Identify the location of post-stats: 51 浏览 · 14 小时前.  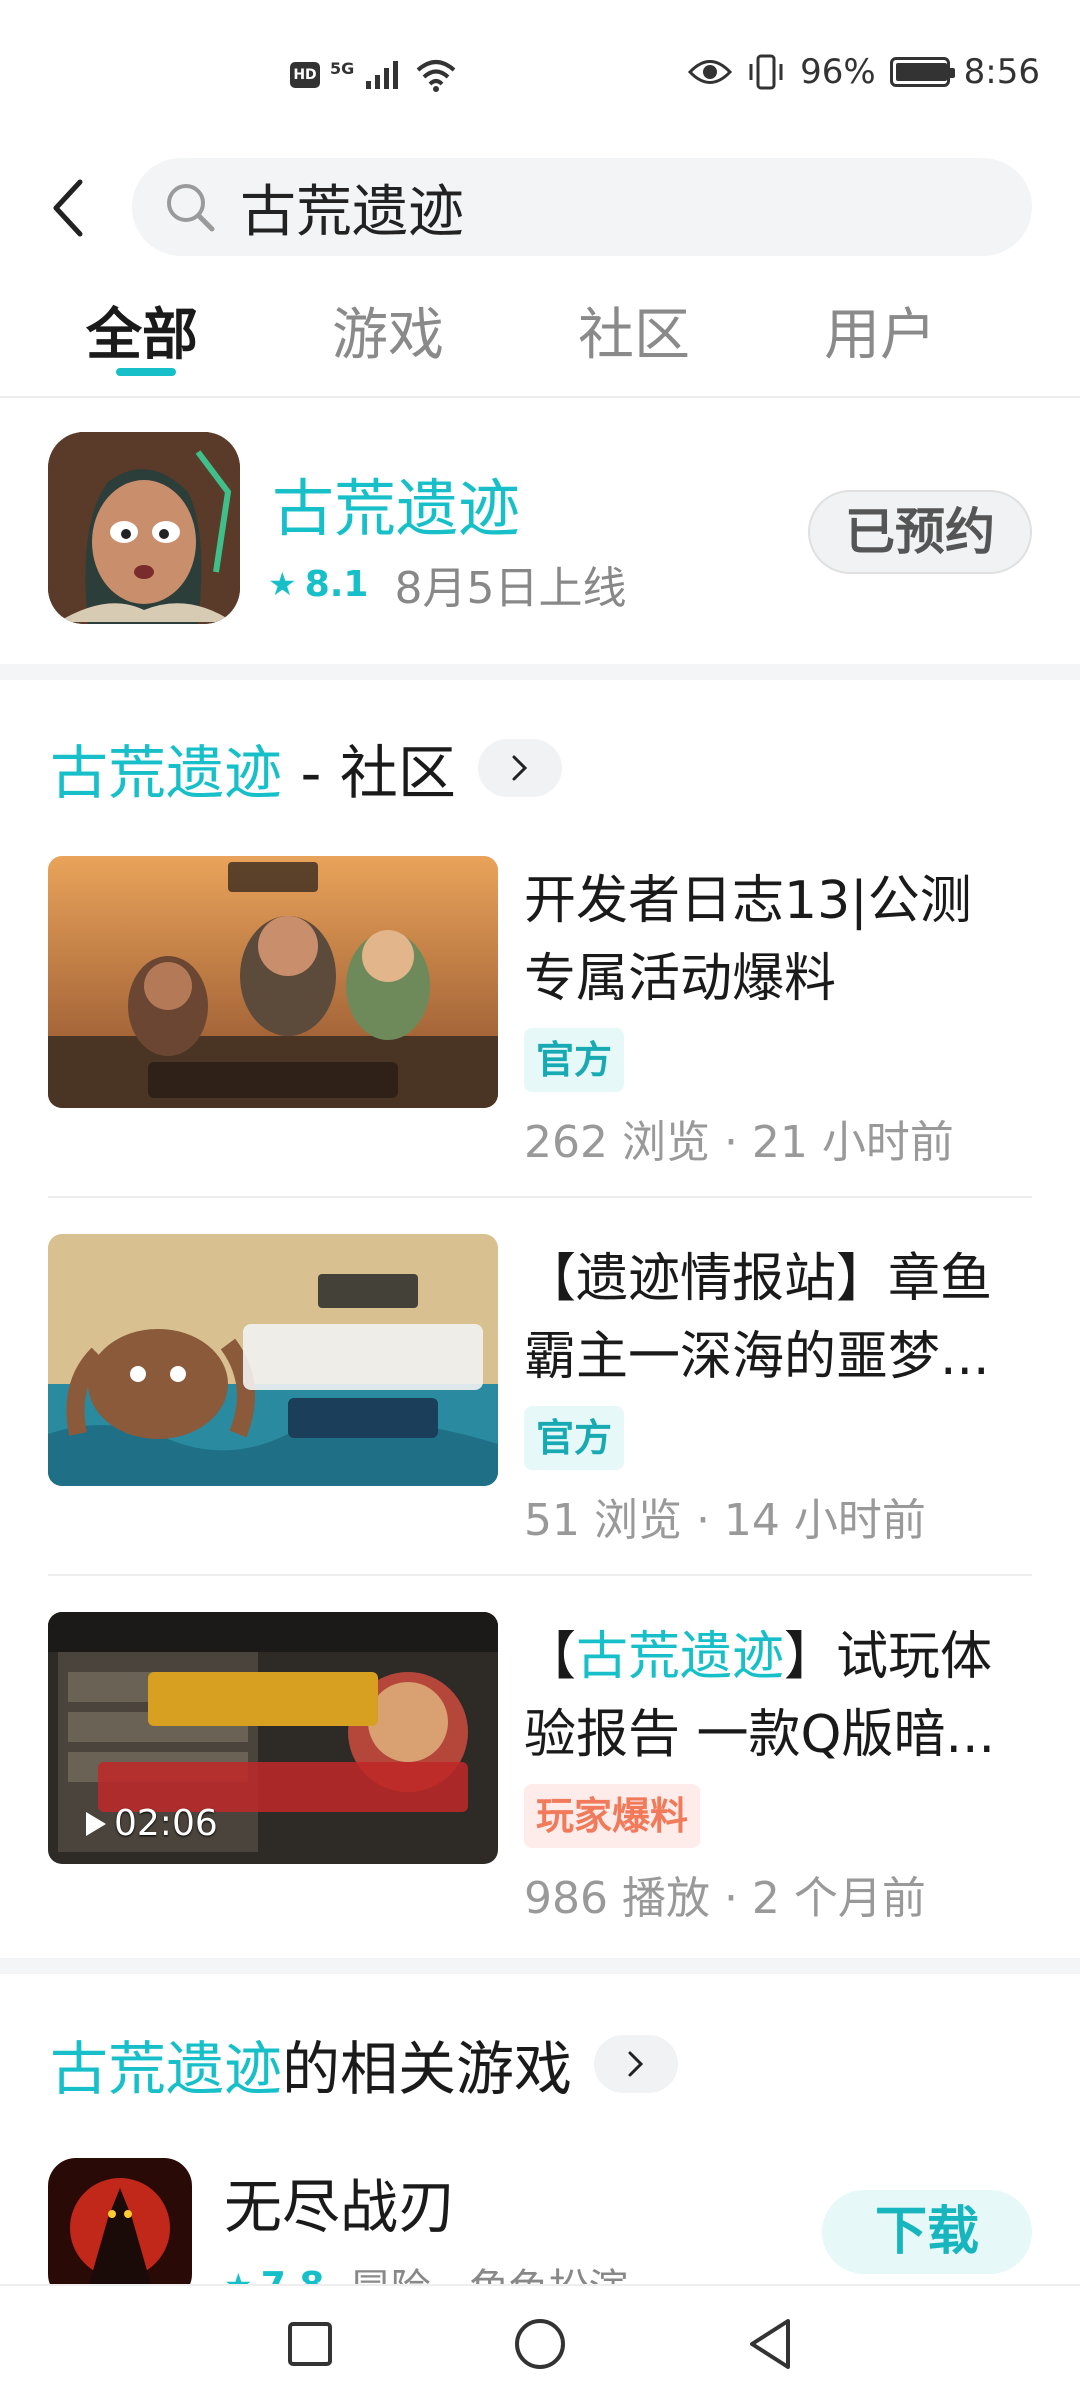
(725, 1520).